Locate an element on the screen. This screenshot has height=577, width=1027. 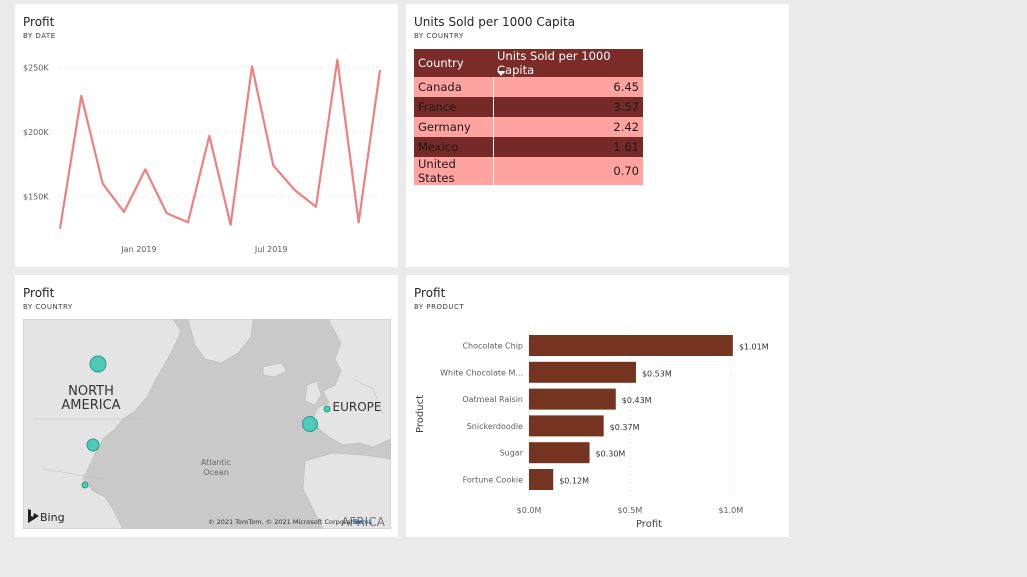
x-tick-label: Jan 2019 is located at coordinates (138, 249).